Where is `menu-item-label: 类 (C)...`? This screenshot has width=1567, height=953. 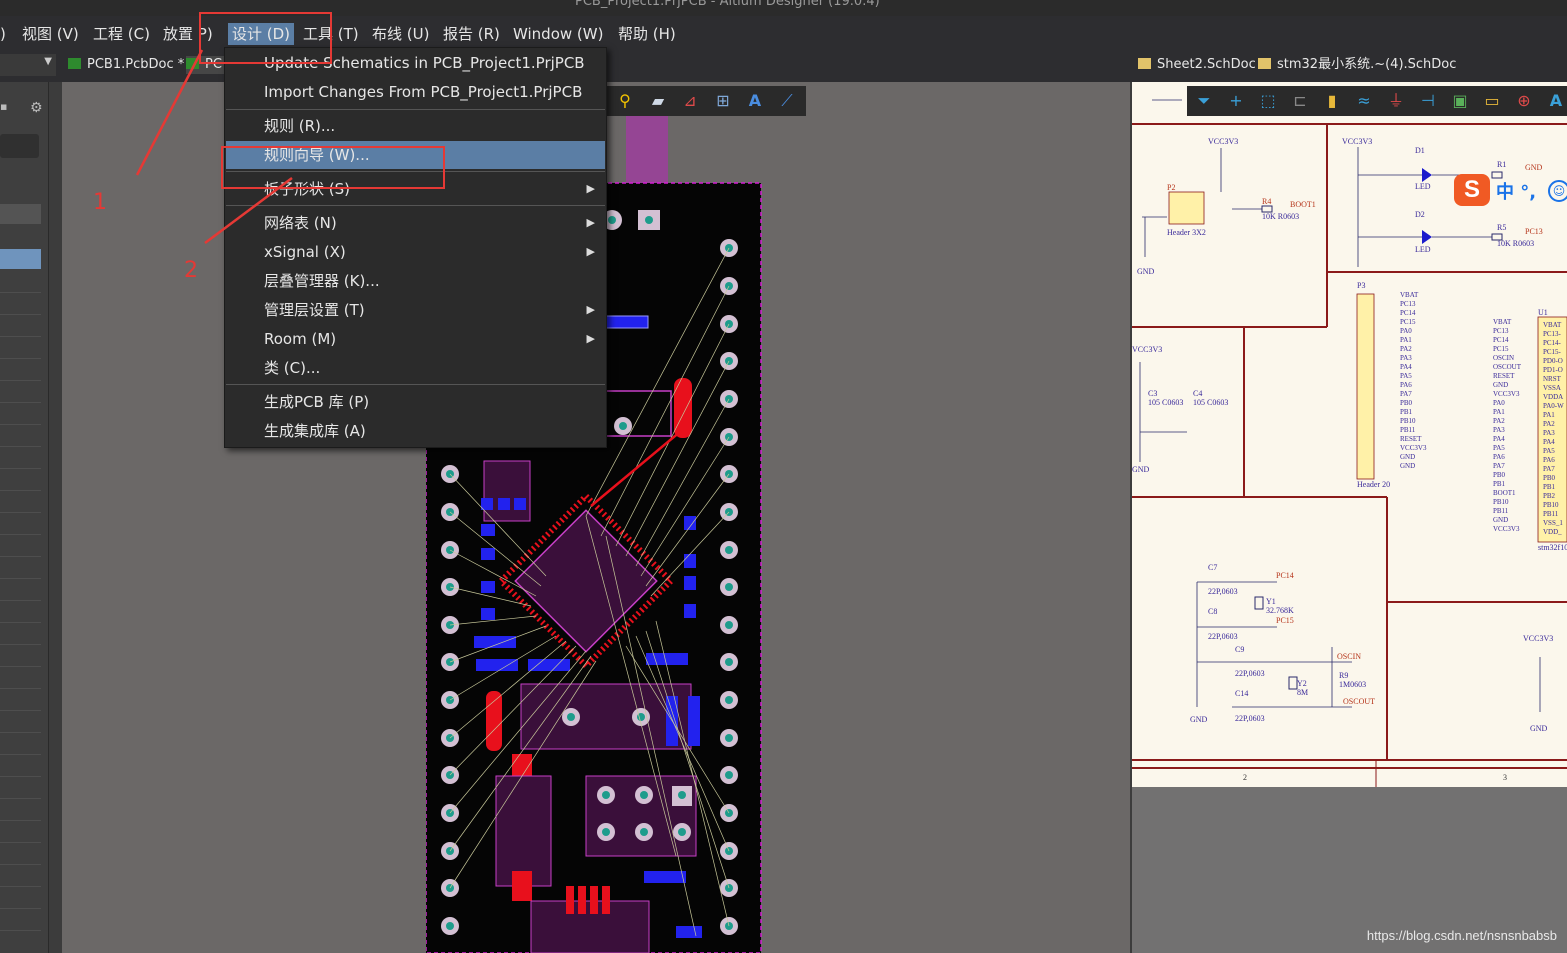
menu-item-label: 类 (C)... is located at coordinates (292, 368).